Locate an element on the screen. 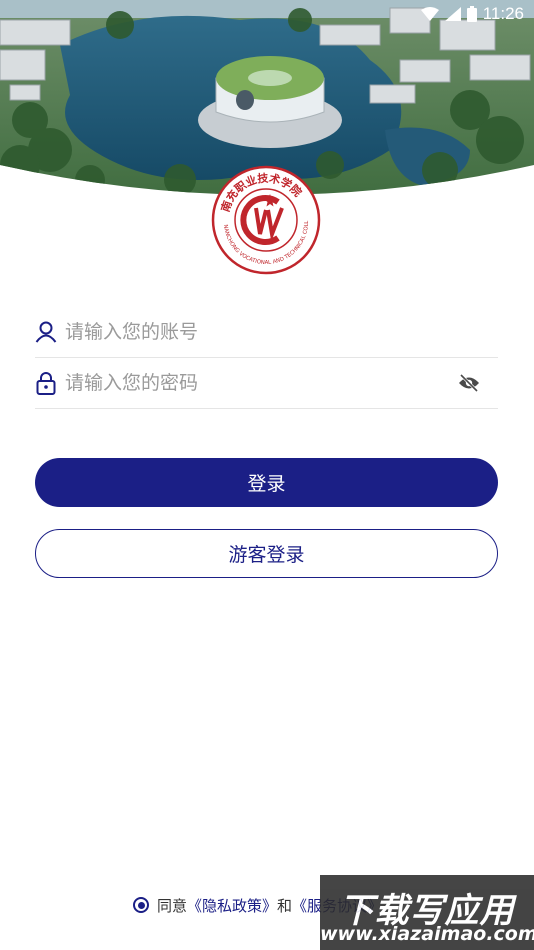 The height and width of the screenshot is (950, 534). lock-icon is located at coordinates (46, 383).